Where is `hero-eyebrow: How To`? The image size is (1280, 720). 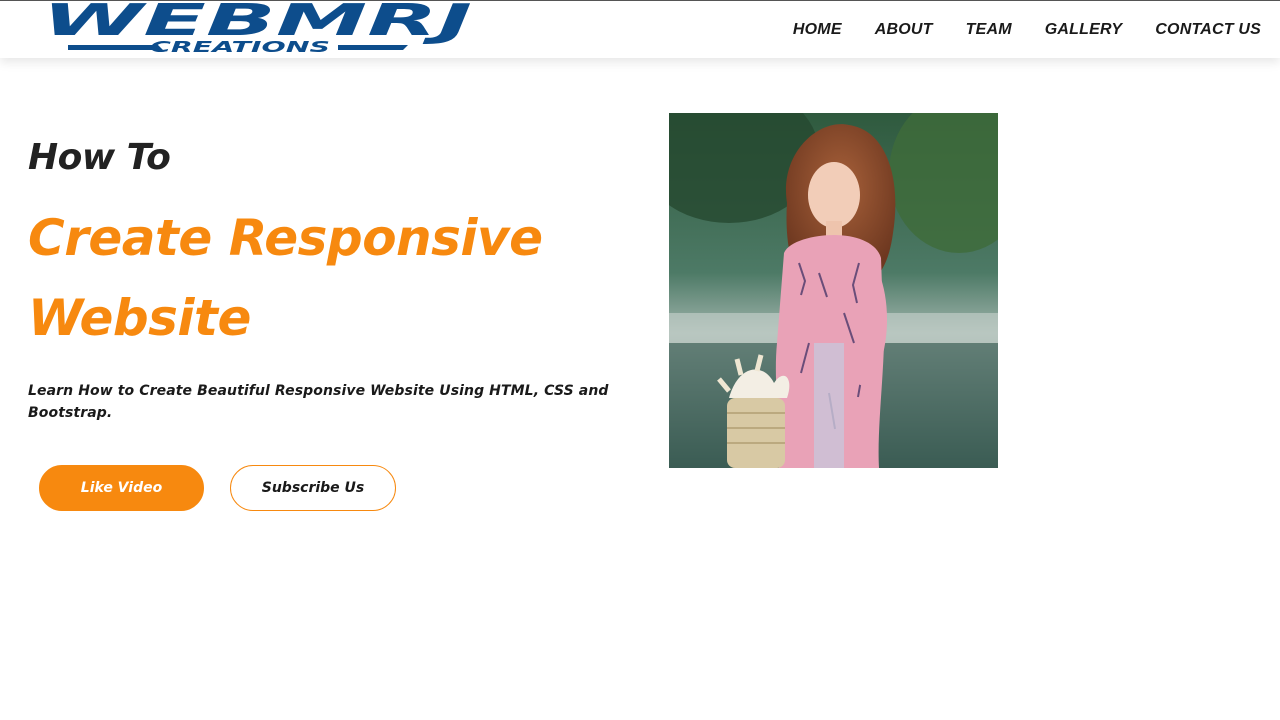 hero-eyebrow: How To is located at coordinates (99, 157).